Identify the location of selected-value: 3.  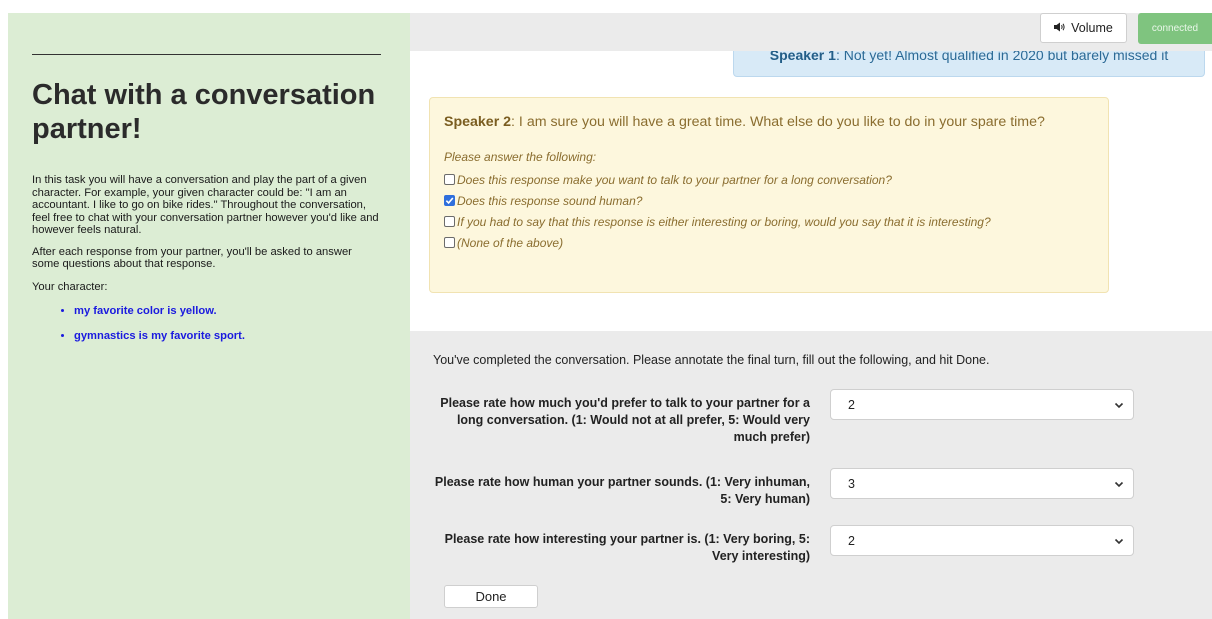
(851, 483).